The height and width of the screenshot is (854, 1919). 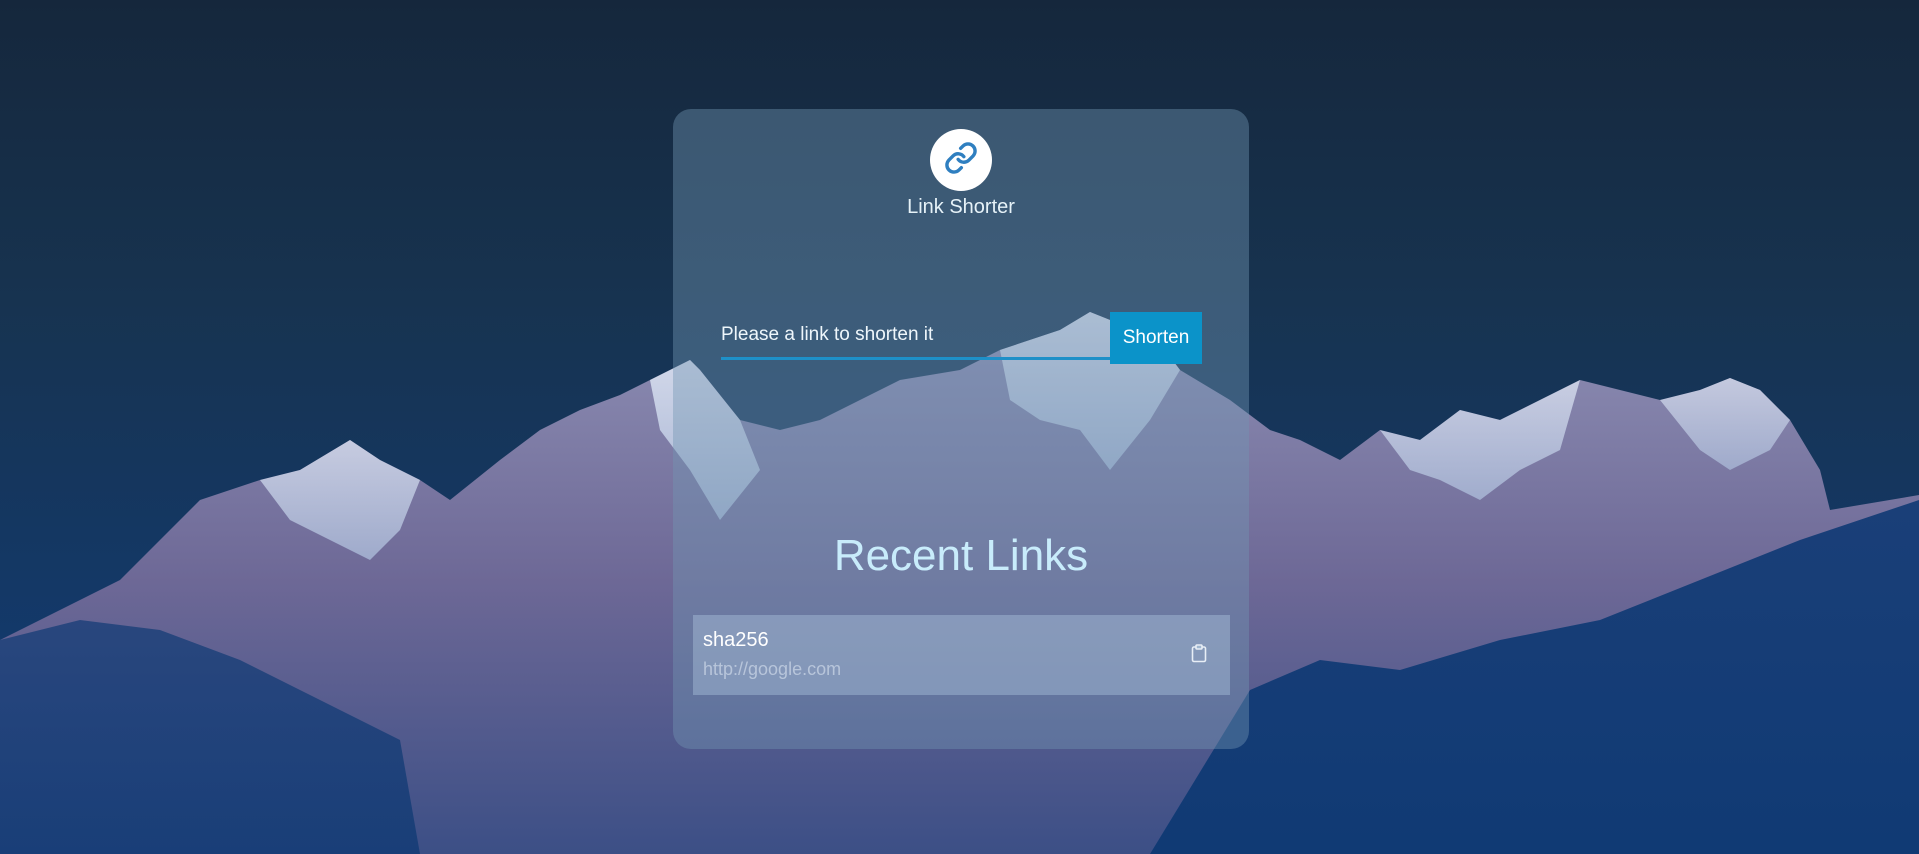 I want to click on link-icon, so click(x=961, y=160).